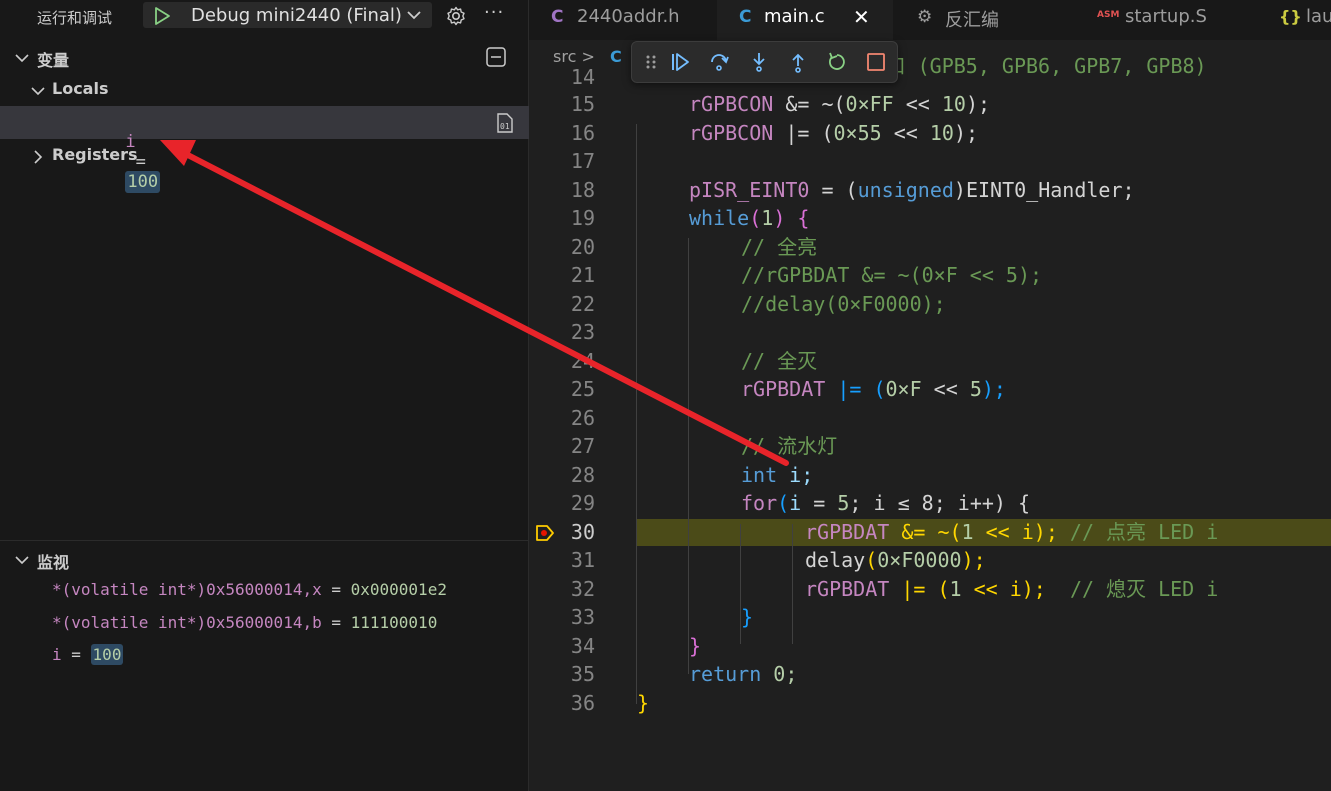 The image size is (1331, 791). Describe the element at coordinates (178, 153) in the screenshot. I see `annotation-arrow-head` at that location.